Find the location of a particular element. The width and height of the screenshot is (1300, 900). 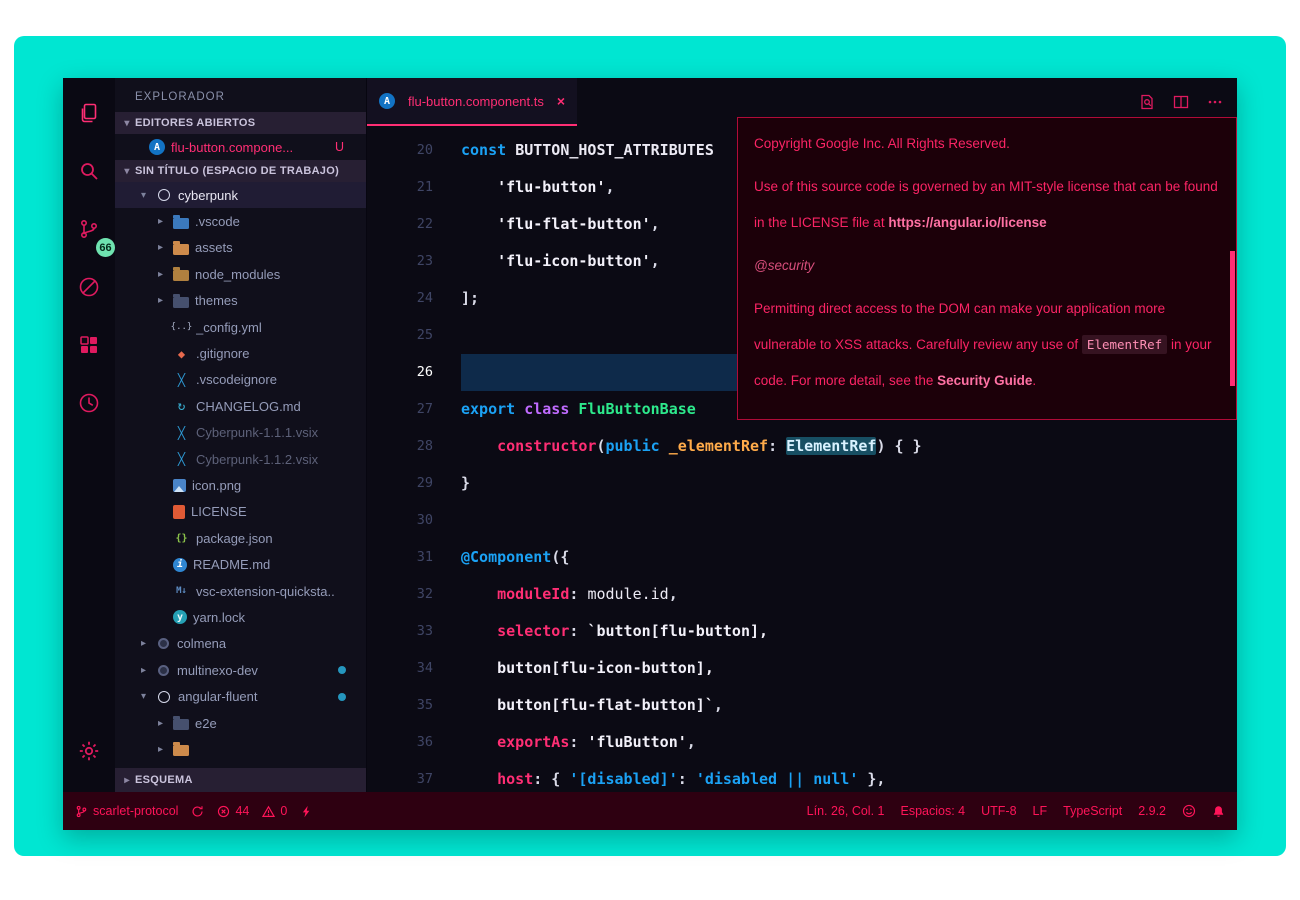

activity-history is located at coordinates (89, 405).